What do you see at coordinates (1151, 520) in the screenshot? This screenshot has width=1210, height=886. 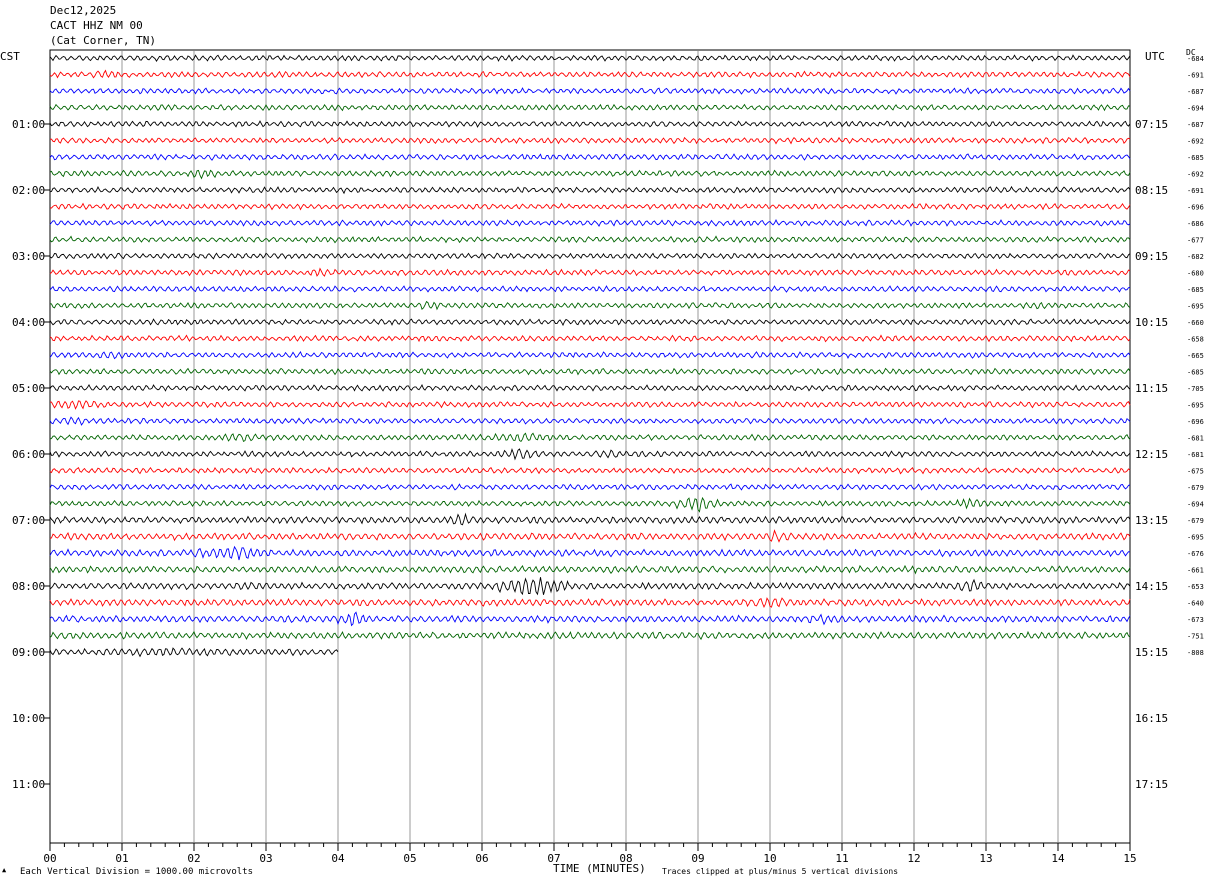 I see `right-hour-label: 13:15` at bounding box center [1151, 520].